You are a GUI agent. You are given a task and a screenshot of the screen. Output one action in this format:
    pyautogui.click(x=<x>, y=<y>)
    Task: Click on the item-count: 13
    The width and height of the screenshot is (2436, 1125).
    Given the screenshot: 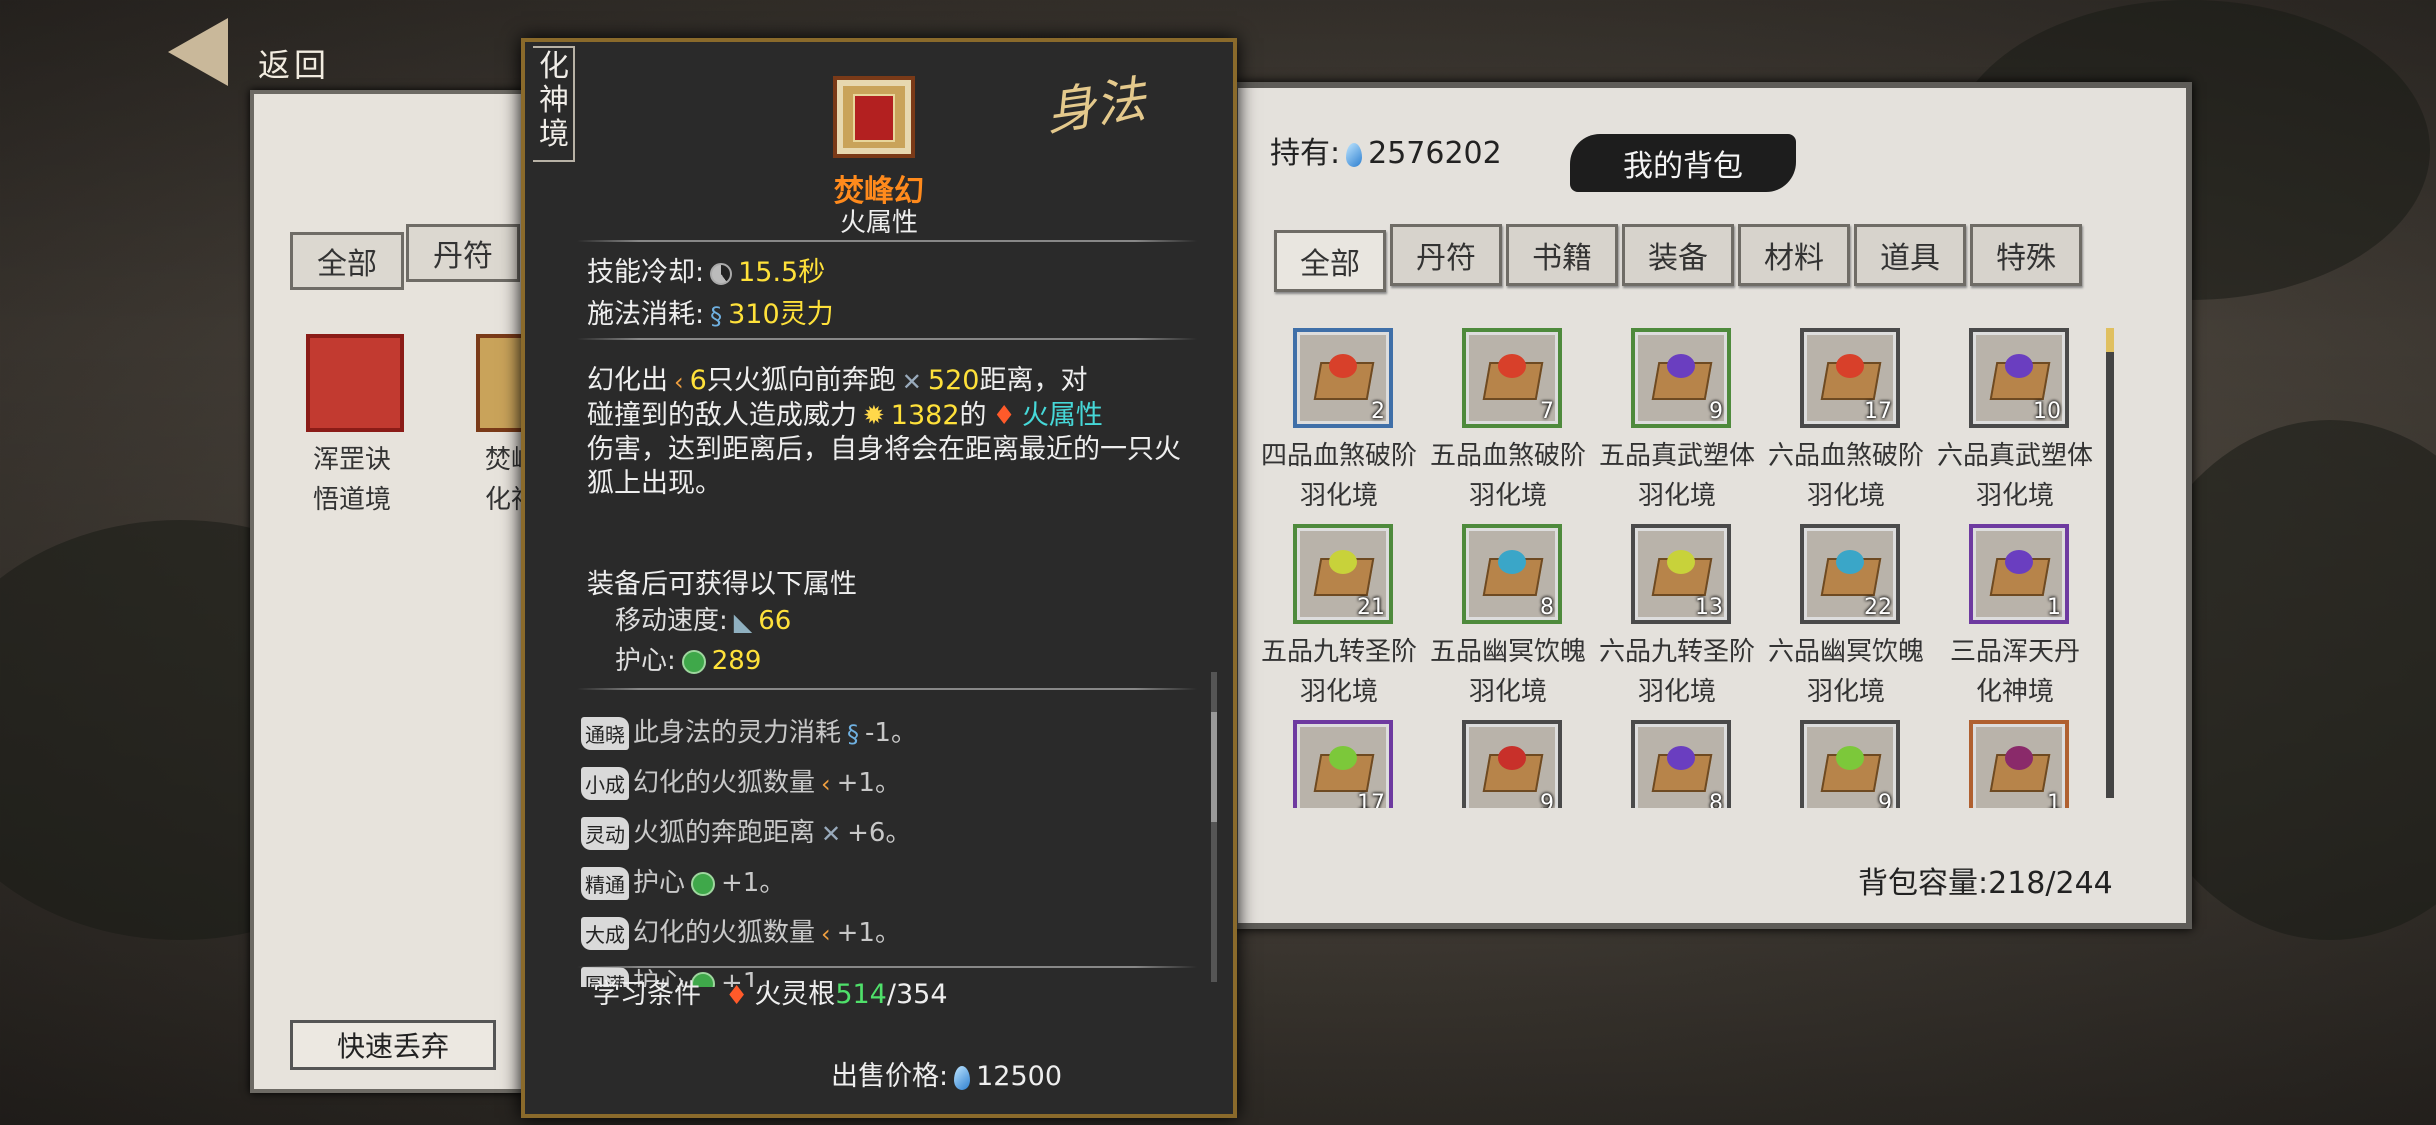 What is the action you would take?
    pyautogui.click(x=1709, y=607)
    